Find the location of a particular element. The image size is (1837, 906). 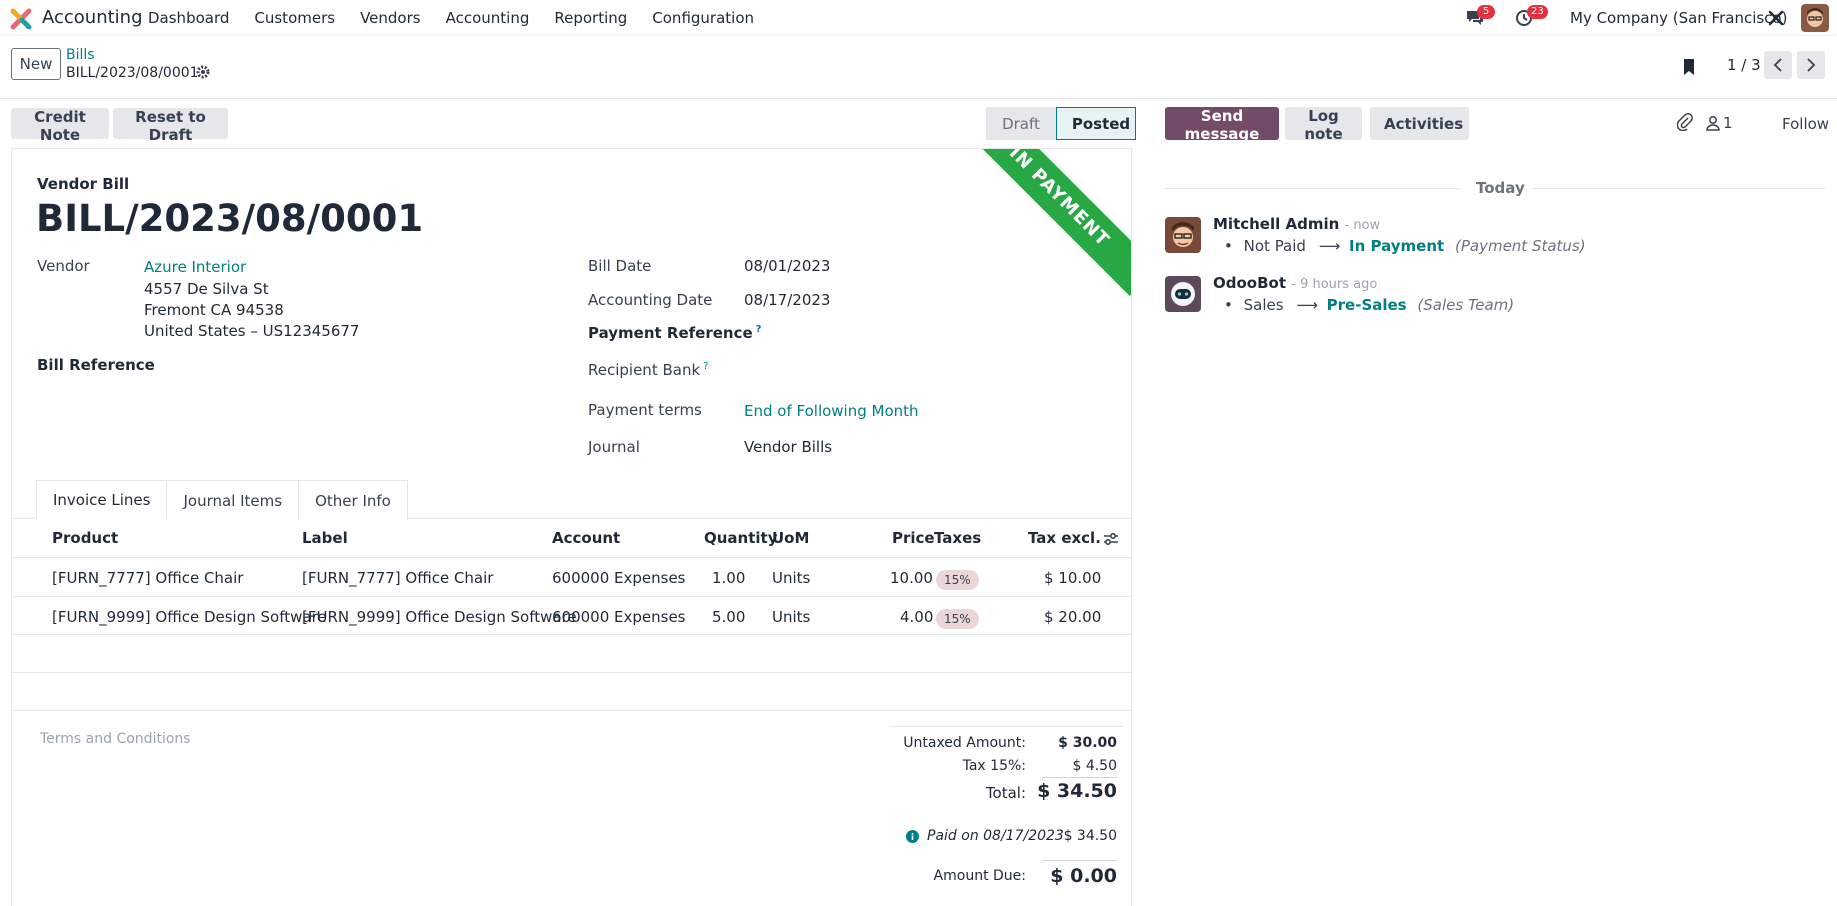

row-label: [FURN_9999] Office Design Software is located at coordinates (439, 617).